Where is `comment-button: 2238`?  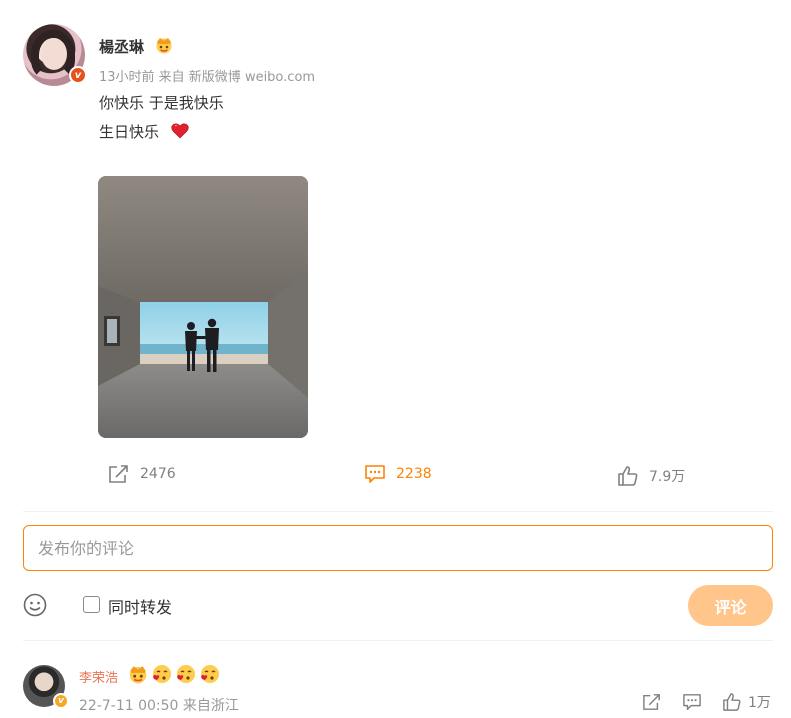 comment-button: 2238 is located at coordinates (398, 474).